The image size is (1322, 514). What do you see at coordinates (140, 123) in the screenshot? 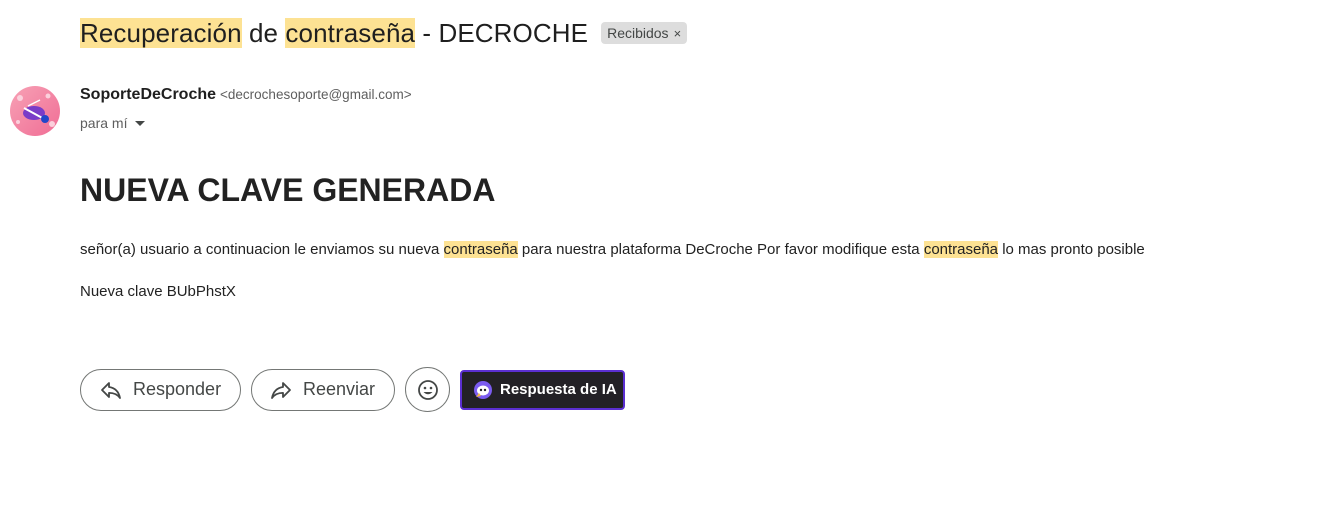
I see `caret-down-icon` at bounding box center [140, 123].